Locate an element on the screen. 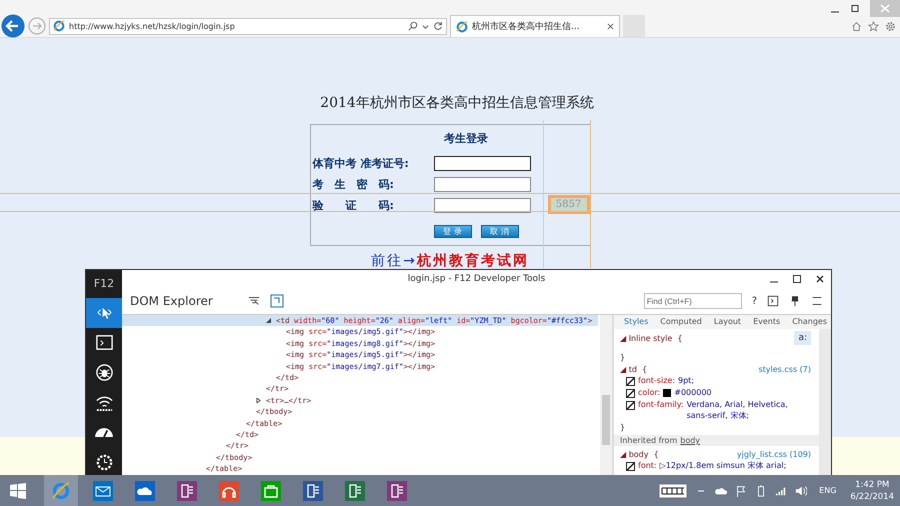 This screenshot has width=900, height=506. link-prefix: 前往→ is located at coordinates (394, 261).